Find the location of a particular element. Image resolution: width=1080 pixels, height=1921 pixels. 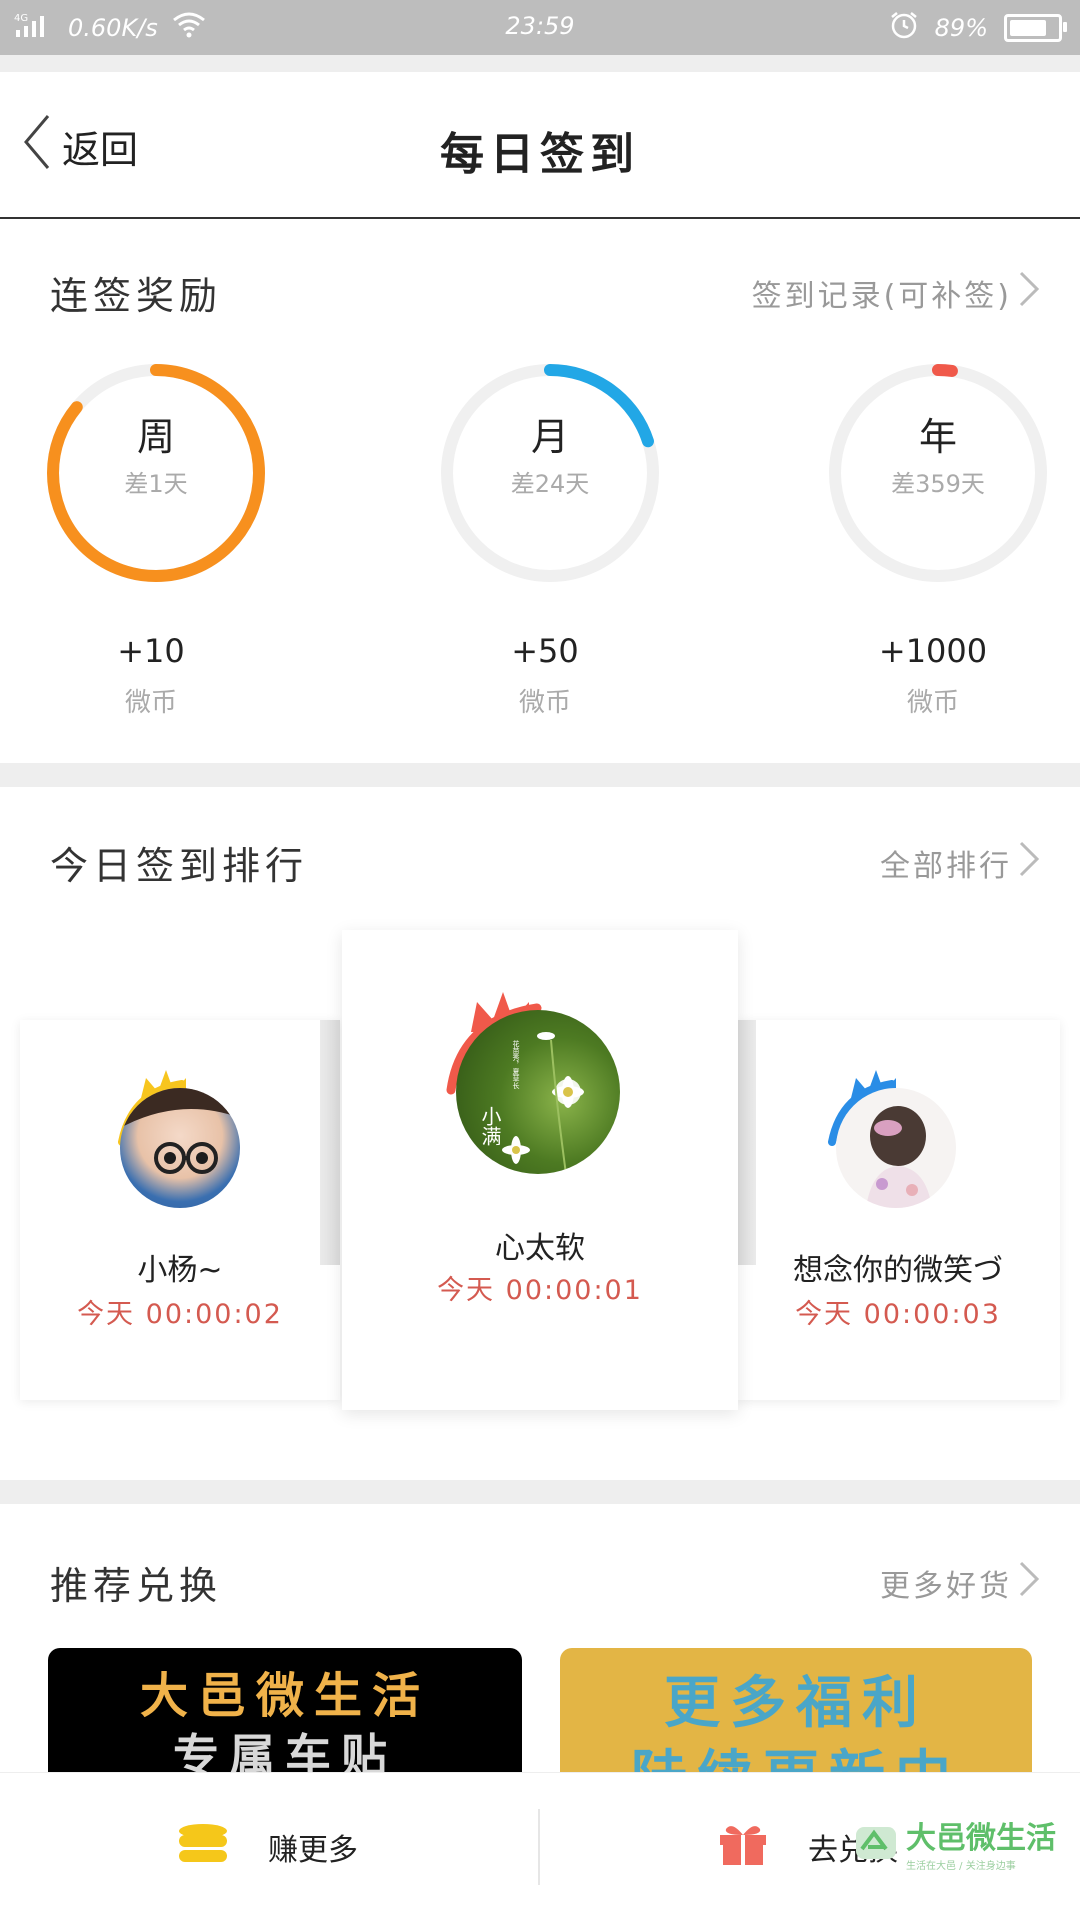

svg-text: 小满 is located at coordinates (490, 1126).